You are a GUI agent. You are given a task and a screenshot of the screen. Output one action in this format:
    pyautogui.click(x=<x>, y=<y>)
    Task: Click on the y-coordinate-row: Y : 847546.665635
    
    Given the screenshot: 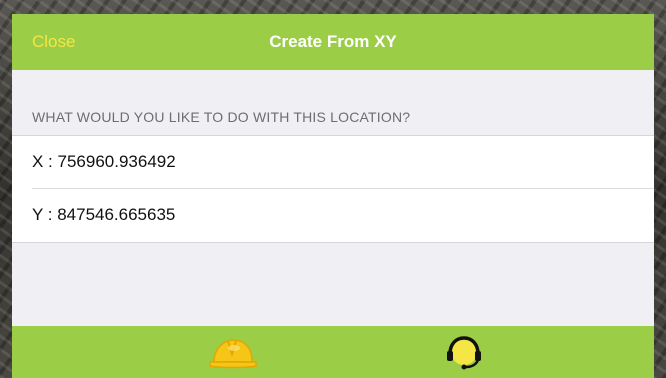 What is the action you would take?
    pyautogui.click(x=333, y=215)
    